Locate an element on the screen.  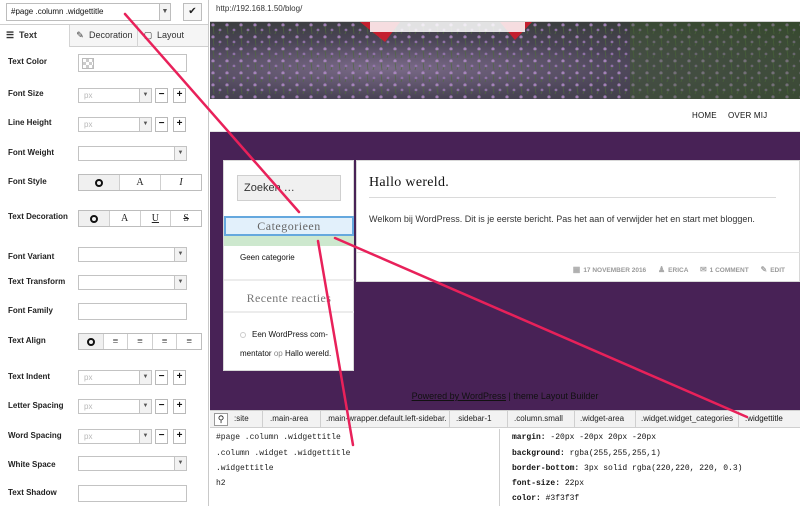
text-align-icon: ☰ is located at coordinates (10, 35).